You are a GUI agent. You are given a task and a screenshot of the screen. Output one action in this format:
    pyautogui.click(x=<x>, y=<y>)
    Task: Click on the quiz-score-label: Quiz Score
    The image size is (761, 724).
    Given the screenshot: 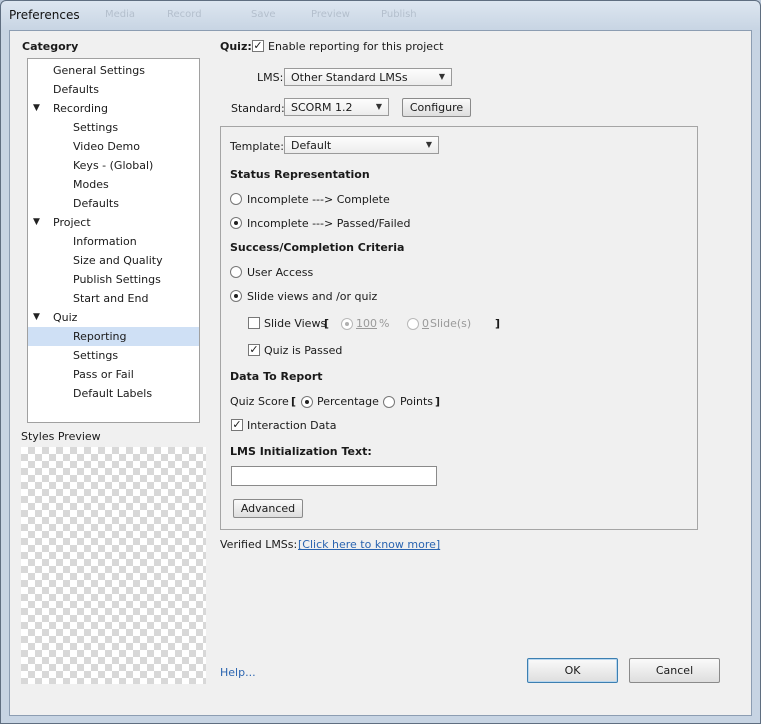 What is the action you would take?
    pyautogui.click(x=259, y=401)
    